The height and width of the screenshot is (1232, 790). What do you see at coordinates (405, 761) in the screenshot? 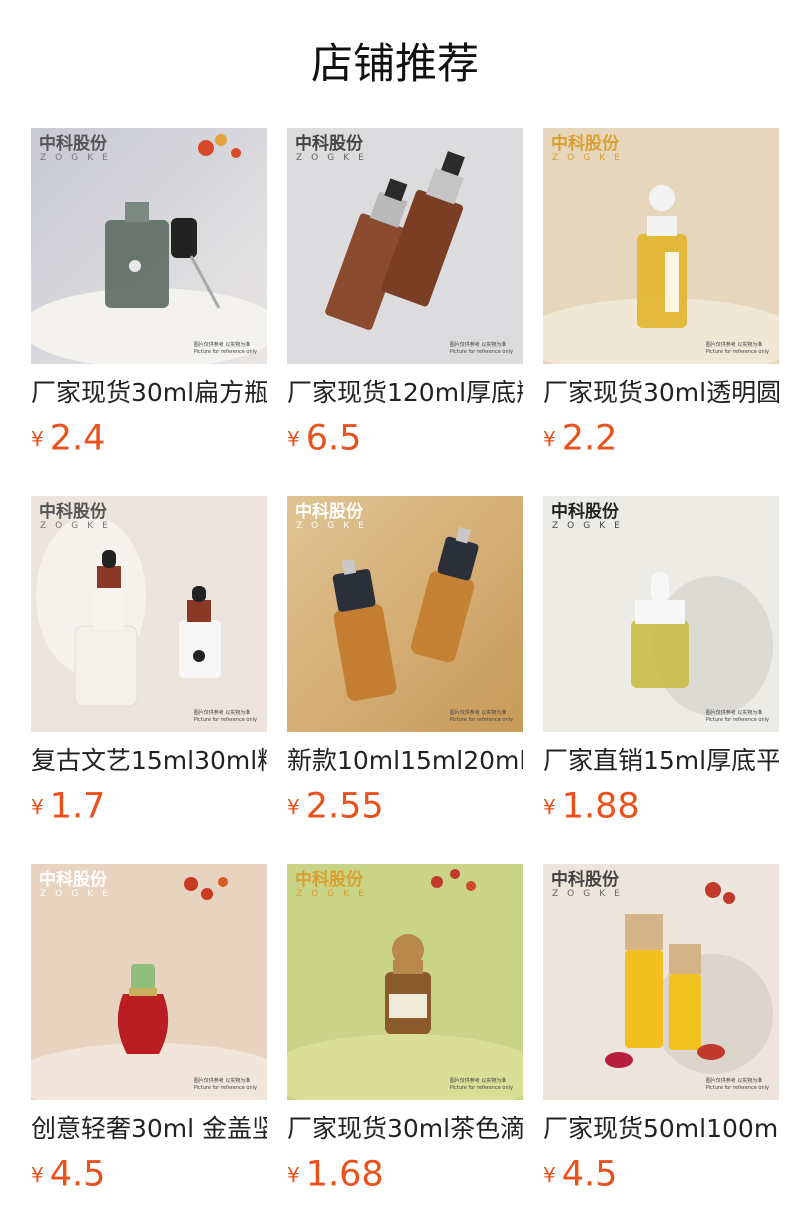
I see `product-title: 新款10ml15ml20ml` at bounding box center [405, 761].